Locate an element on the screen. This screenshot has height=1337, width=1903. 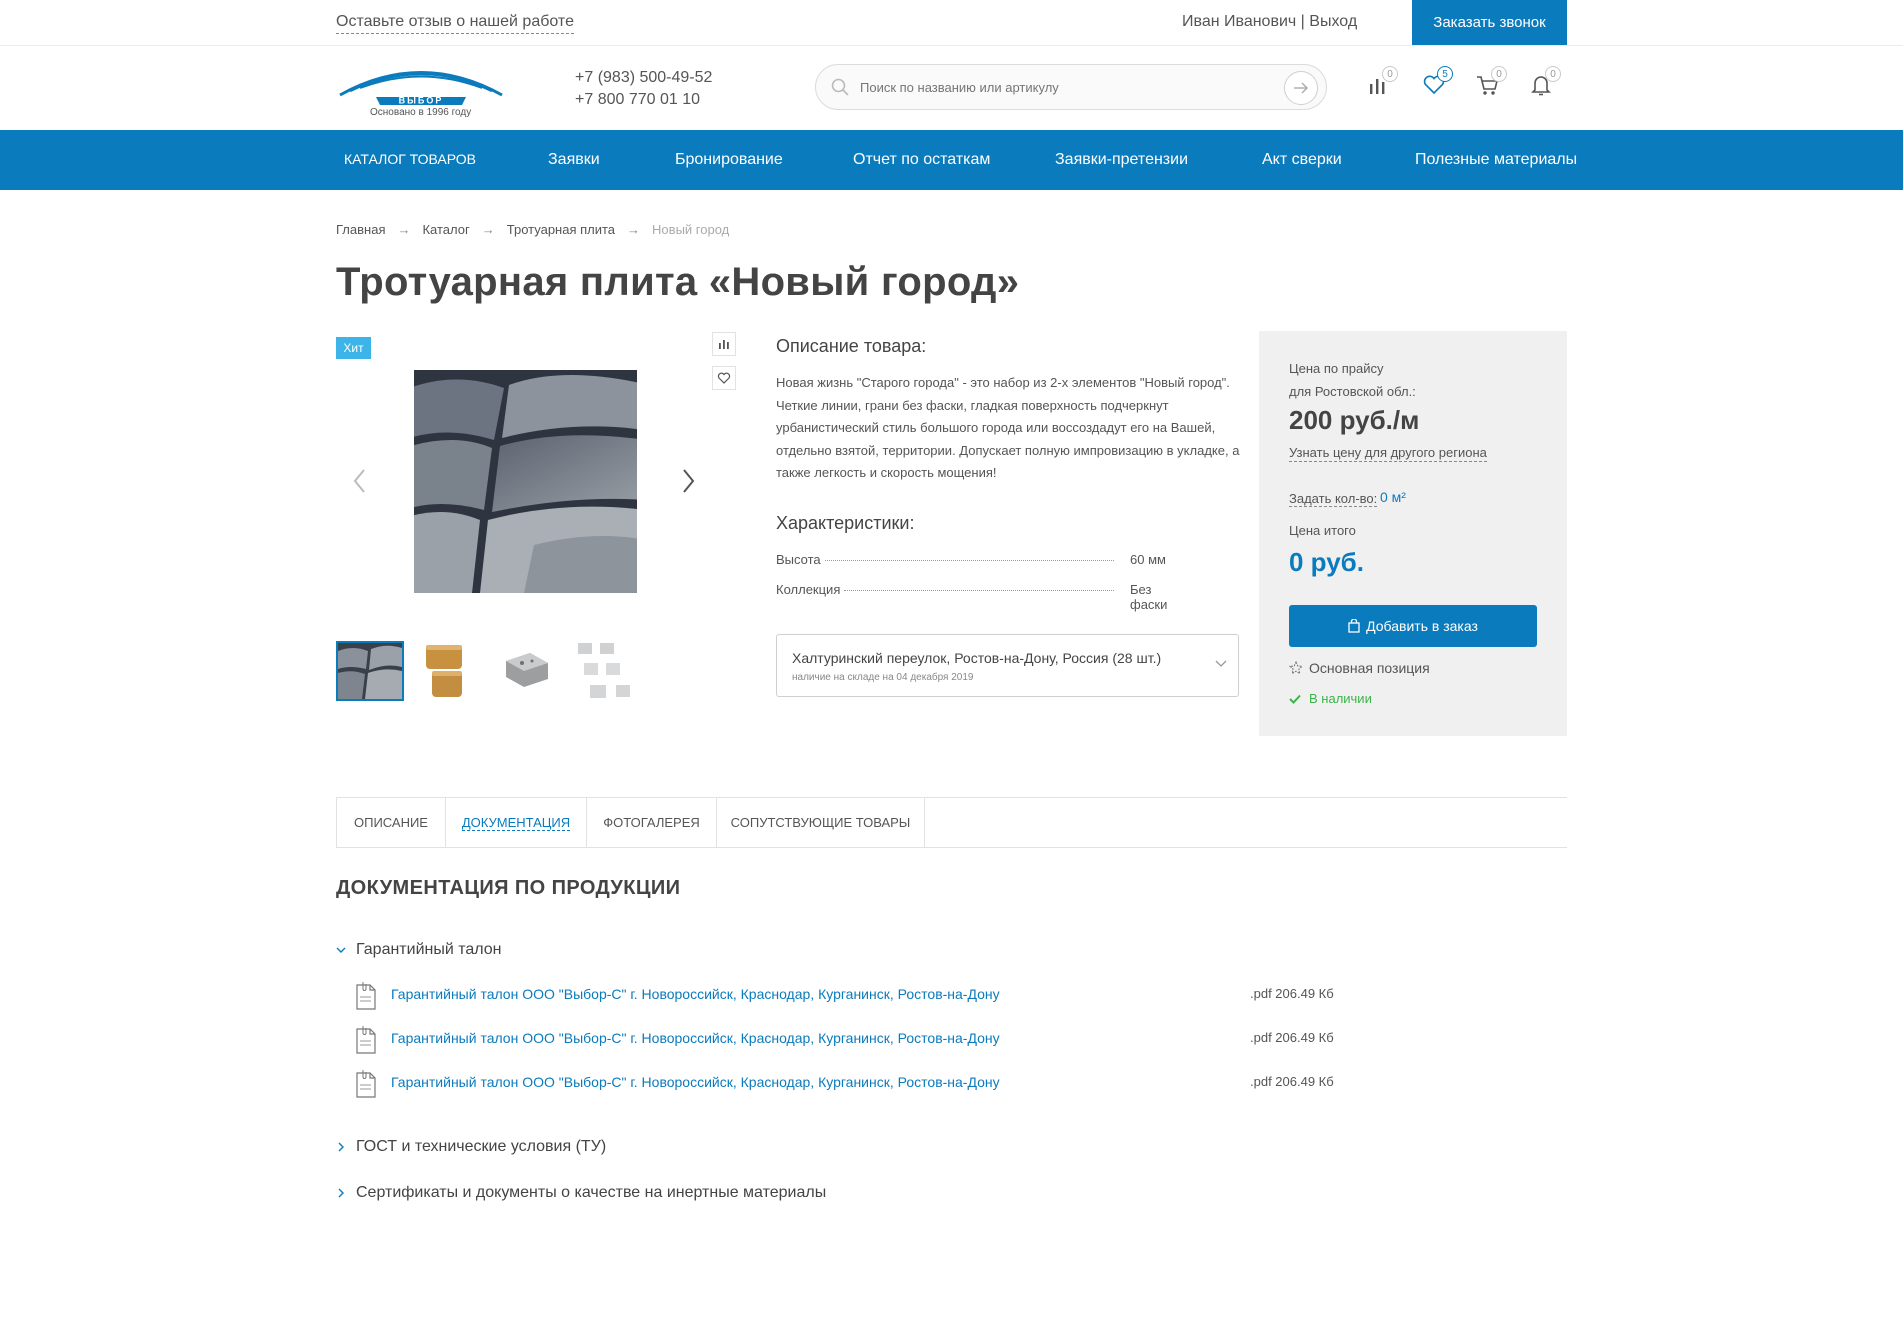
char-row-collection: Коллекция Без фаски is located at coordinates (981, 597).